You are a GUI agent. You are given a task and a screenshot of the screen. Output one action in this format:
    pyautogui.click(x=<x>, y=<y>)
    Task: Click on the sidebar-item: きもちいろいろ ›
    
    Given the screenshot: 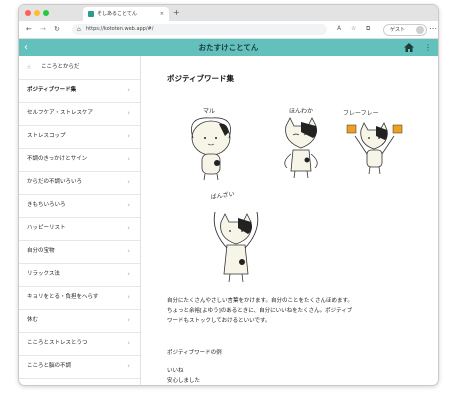 What is the action you would take?
    pyautogui.click(x=79, y=206)
    